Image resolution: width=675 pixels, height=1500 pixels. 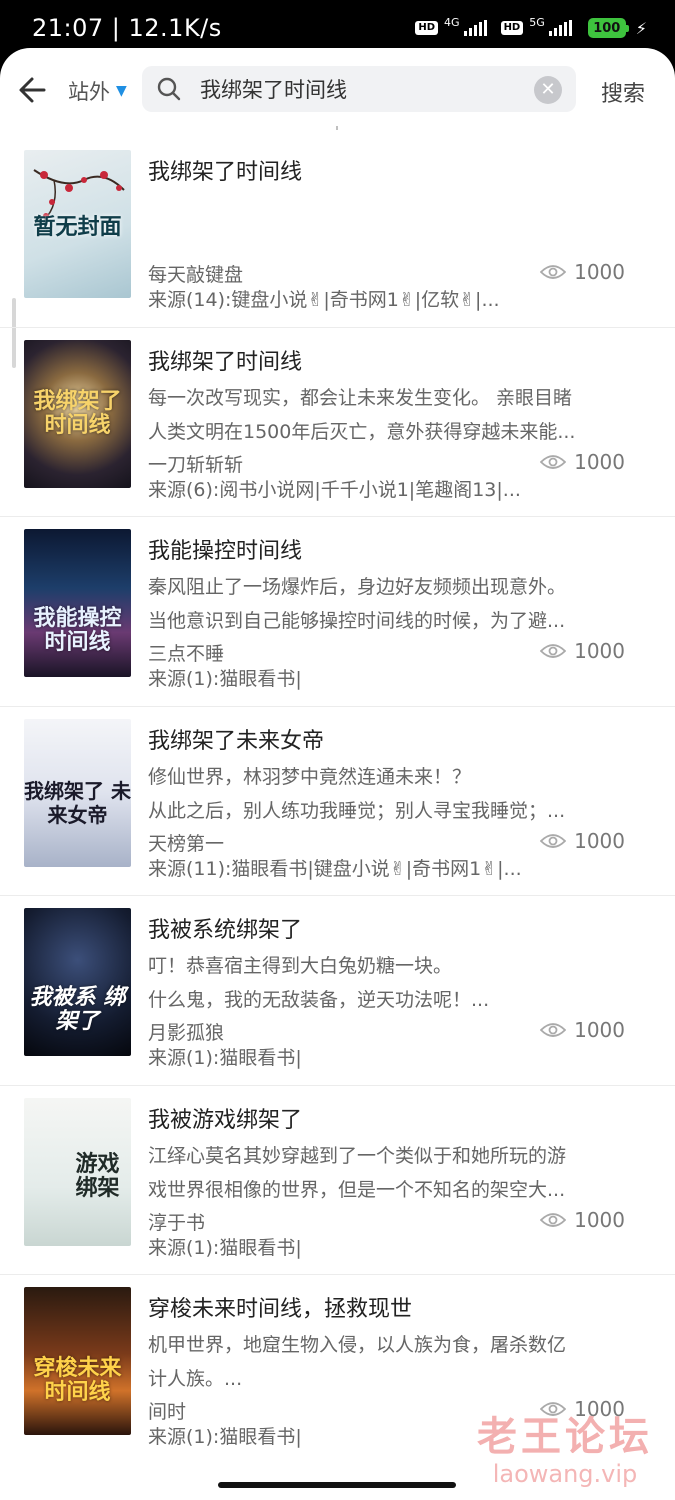 What do you see at coordinates (225, 551) in the screenshot?
I see `book-title: 我能操控时间线` at bounding box center [225, 551].